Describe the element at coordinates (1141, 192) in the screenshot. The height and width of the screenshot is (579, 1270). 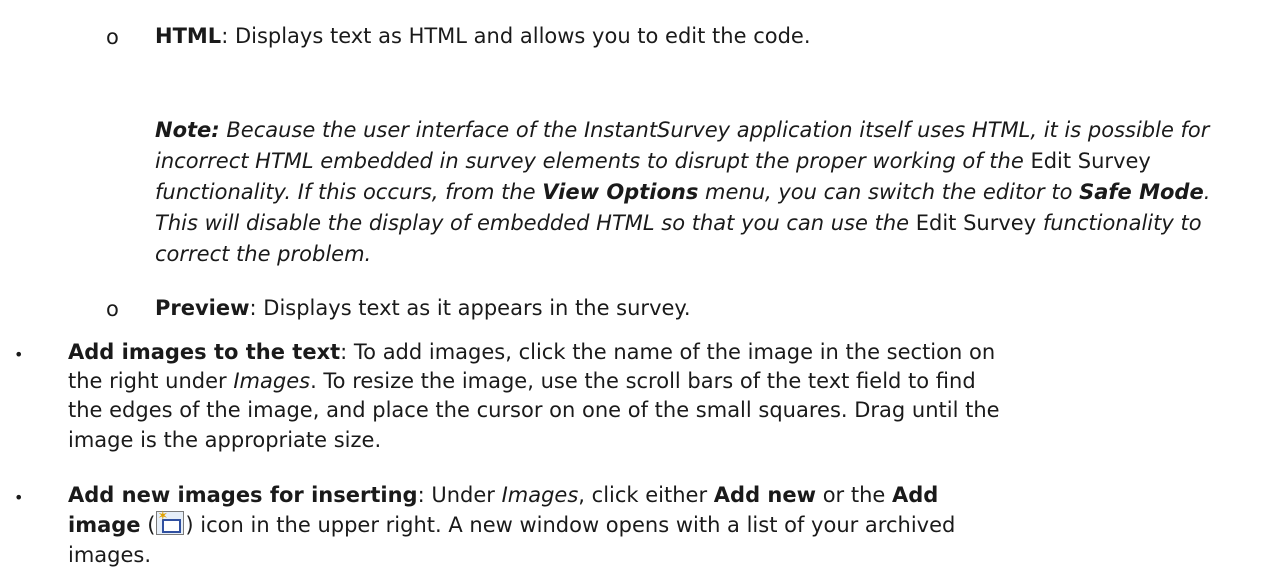
I see `safe-mode-ref: Safe Mode` at that location.